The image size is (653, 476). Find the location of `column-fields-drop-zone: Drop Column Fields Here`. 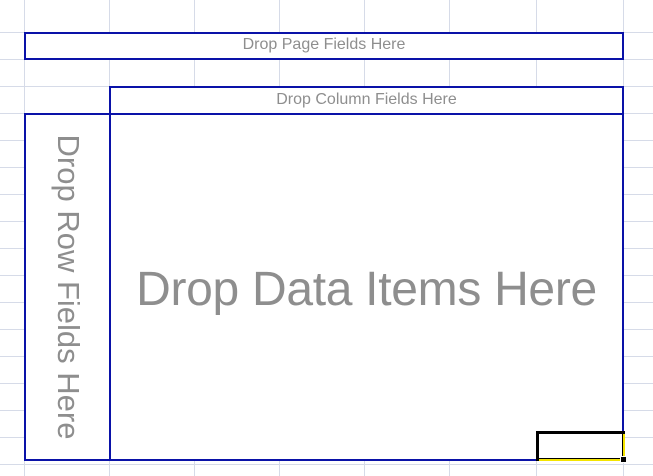

column-fields-drop-zone: Drop Column Fields Here is located at coordinates (366, 100).